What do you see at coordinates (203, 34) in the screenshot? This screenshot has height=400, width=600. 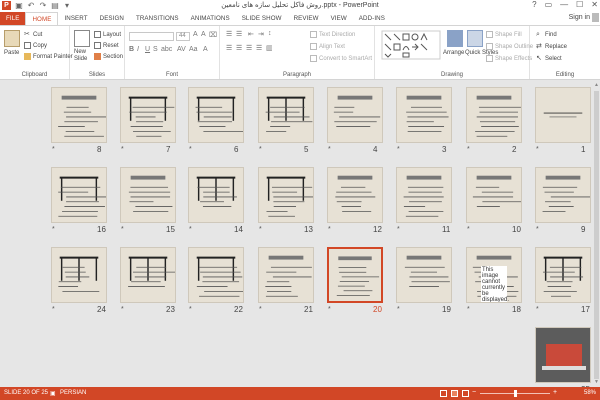 I see `shrink-font-icon: A` at bounding box center [203, 34].